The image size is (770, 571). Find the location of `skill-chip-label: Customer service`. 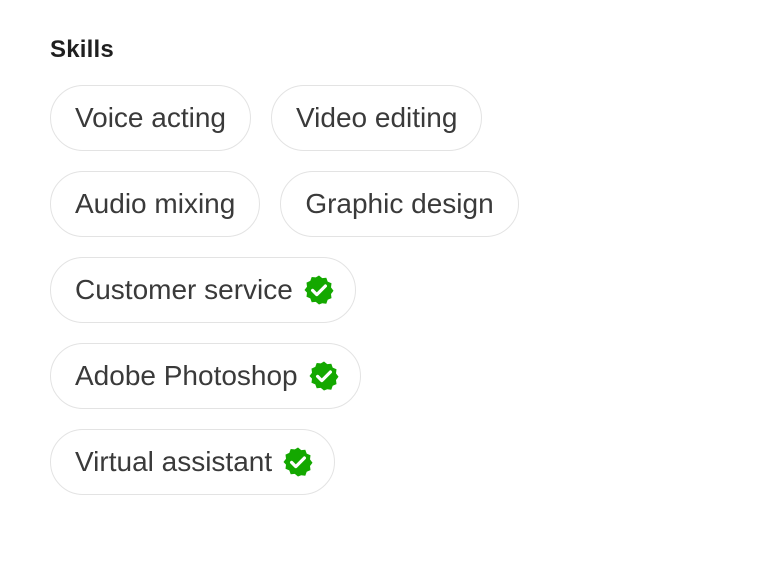

skill-chip-label: Customer service is located at coordinates (184, 289).